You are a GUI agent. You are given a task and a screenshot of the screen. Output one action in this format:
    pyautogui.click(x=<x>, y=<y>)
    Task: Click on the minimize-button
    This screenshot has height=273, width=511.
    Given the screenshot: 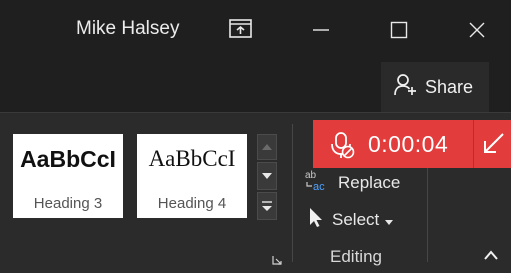 What is the action you would take?
    pyautogui.click(x=321, y=30)
    